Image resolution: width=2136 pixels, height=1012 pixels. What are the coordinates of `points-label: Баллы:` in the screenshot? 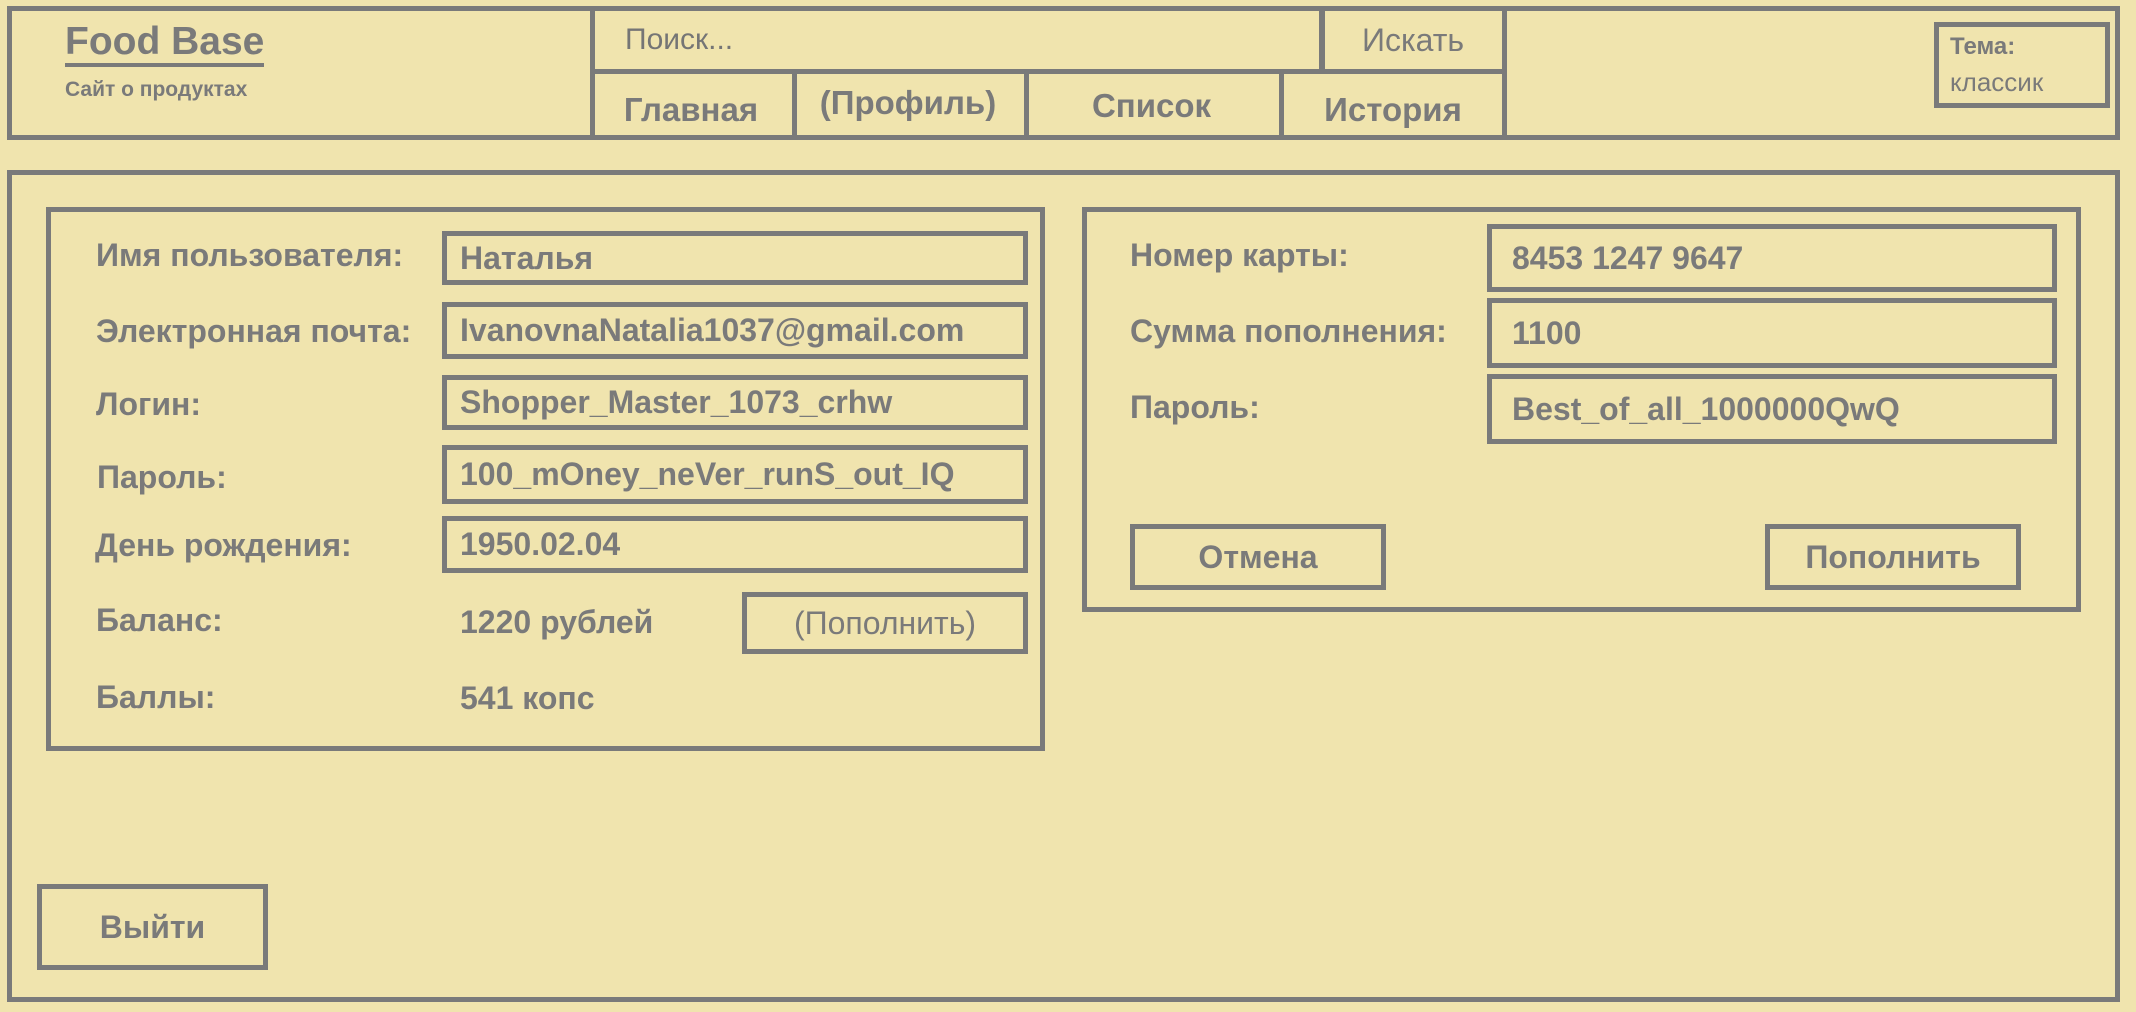 It's located at (156, 697).